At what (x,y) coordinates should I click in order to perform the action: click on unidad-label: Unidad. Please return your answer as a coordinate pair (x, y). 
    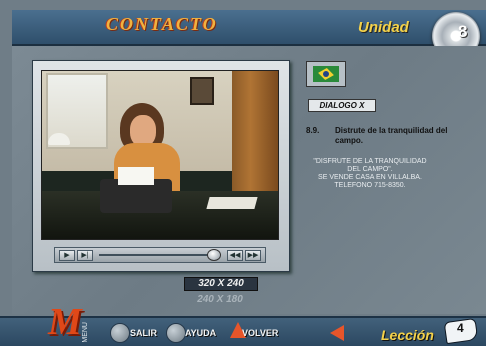
    Looking at the image, I should click on (383, 27).